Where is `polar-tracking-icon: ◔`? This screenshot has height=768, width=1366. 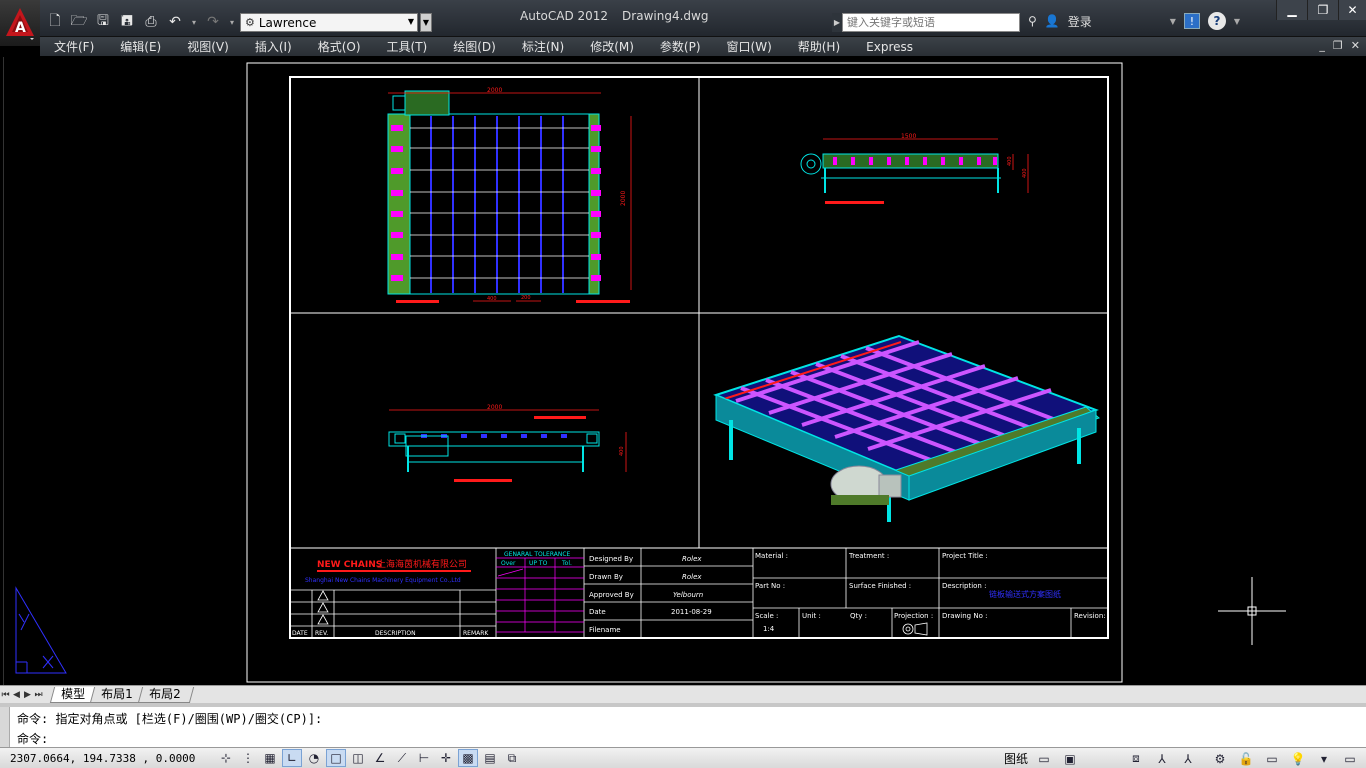 polar-tracking-icon: ◔ is located at coordinates (314, 758).